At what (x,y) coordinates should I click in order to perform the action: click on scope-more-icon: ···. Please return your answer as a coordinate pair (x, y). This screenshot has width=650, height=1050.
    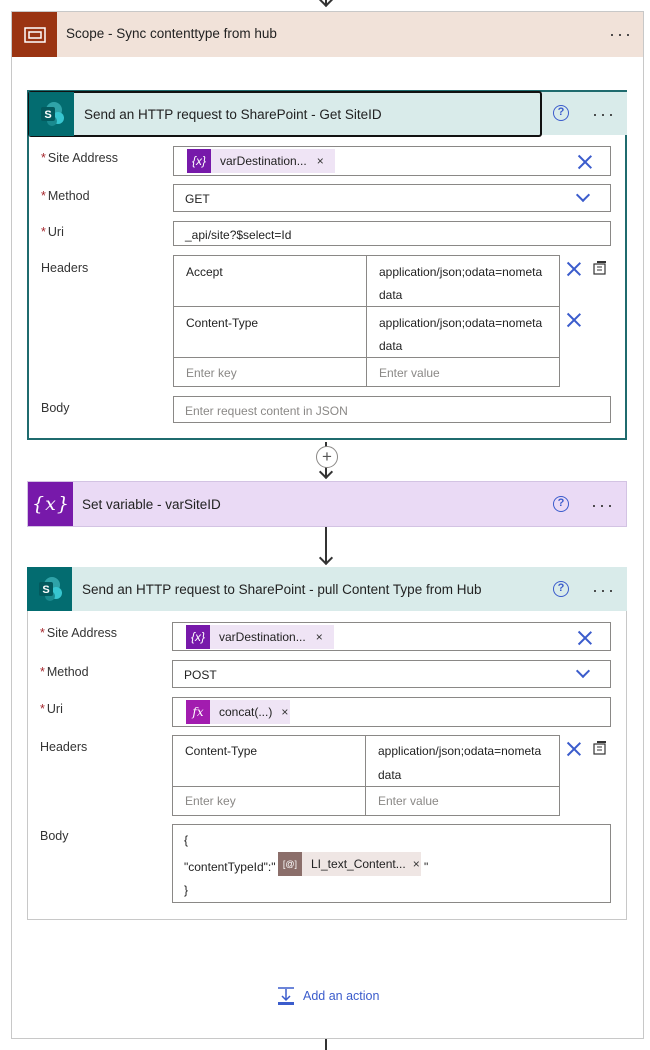
    Looking at the image, I should click on (621, 34).